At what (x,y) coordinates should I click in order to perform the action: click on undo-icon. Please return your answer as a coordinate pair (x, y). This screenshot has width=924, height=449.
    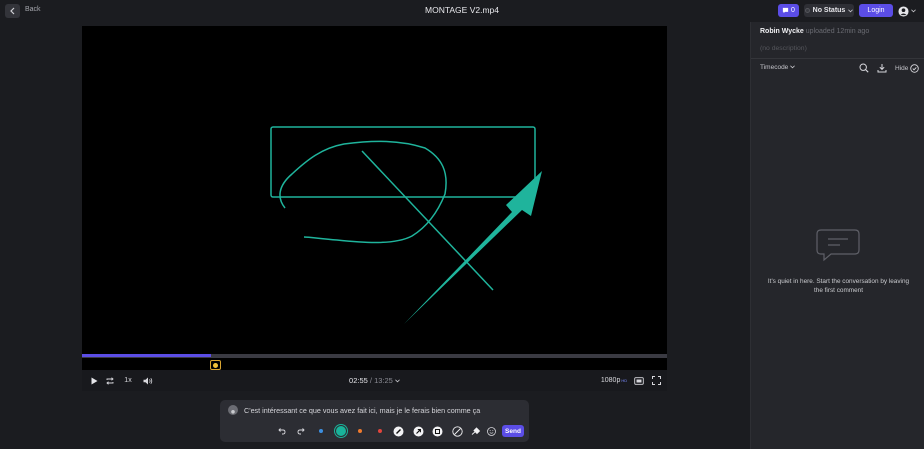
    Looking at the image, I should click on (282, 431).